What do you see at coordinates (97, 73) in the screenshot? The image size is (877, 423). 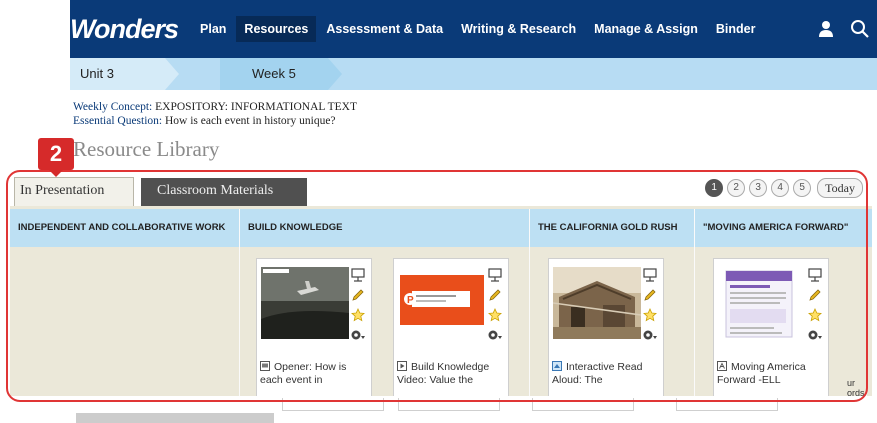 I see `breadcrumb-unit-label: Unit 3` at bounding box center [97, 73].